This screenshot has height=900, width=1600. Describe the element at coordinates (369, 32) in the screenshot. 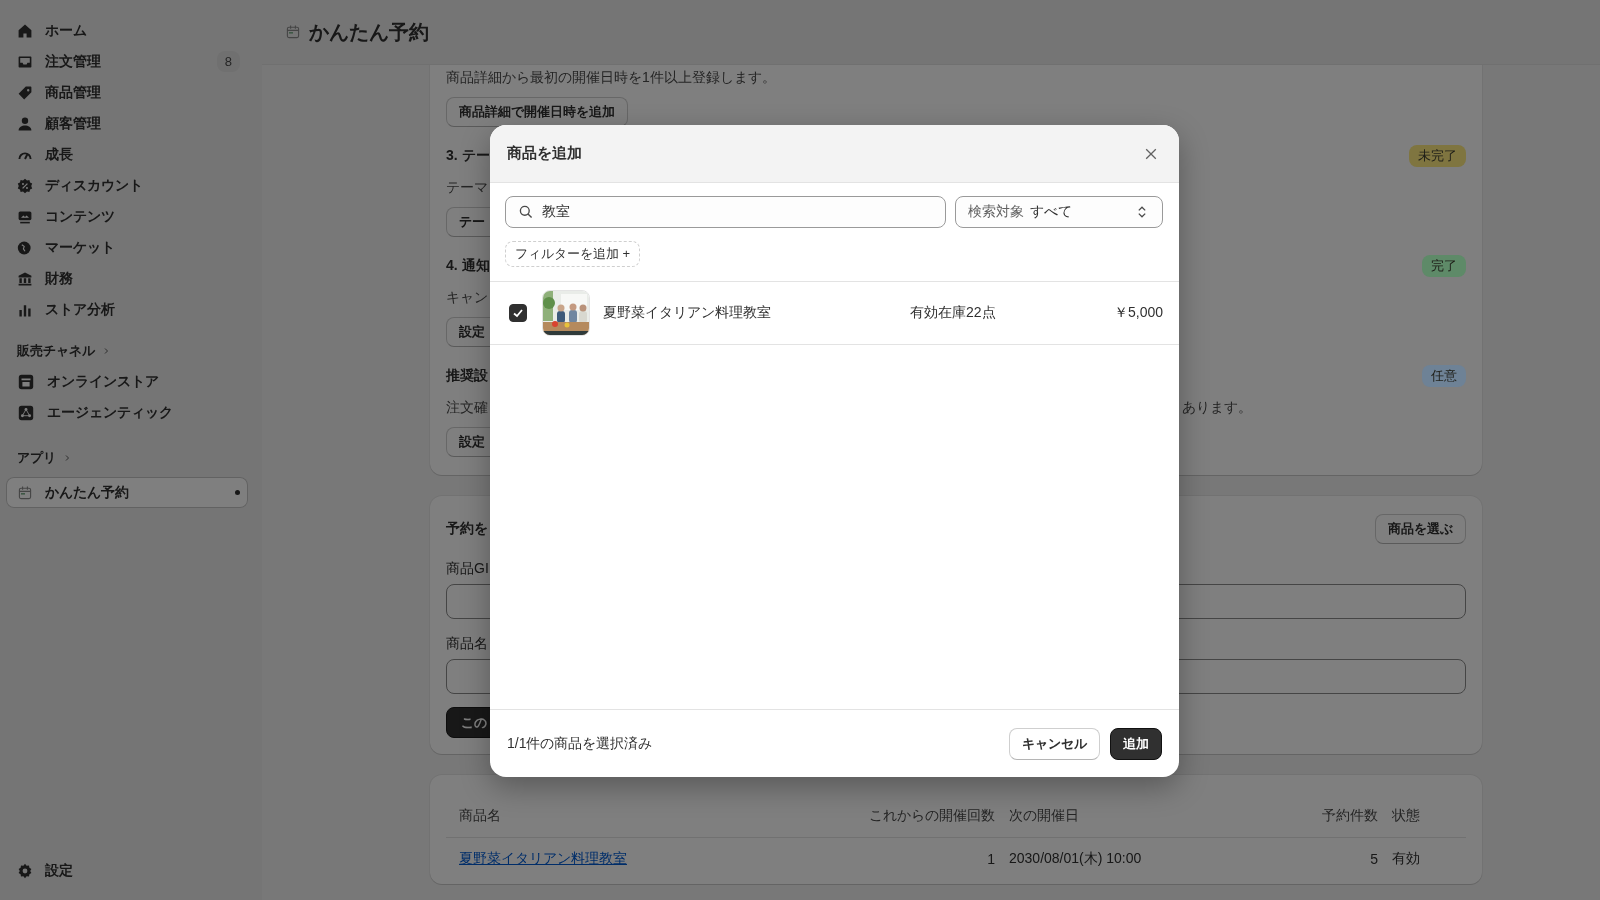

I see `page-title: かんたん予約` at that location.